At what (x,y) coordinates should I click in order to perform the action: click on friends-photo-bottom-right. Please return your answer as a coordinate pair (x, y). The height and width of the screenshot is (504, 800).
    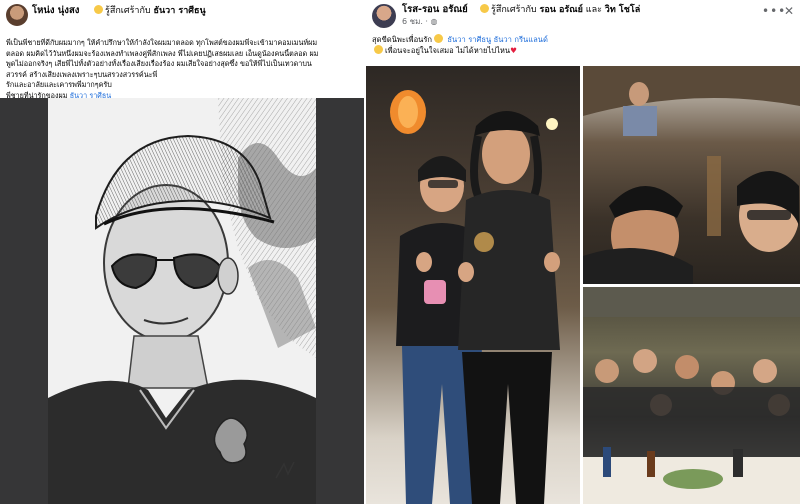
    Looking at the image, I should click on (691, 395).